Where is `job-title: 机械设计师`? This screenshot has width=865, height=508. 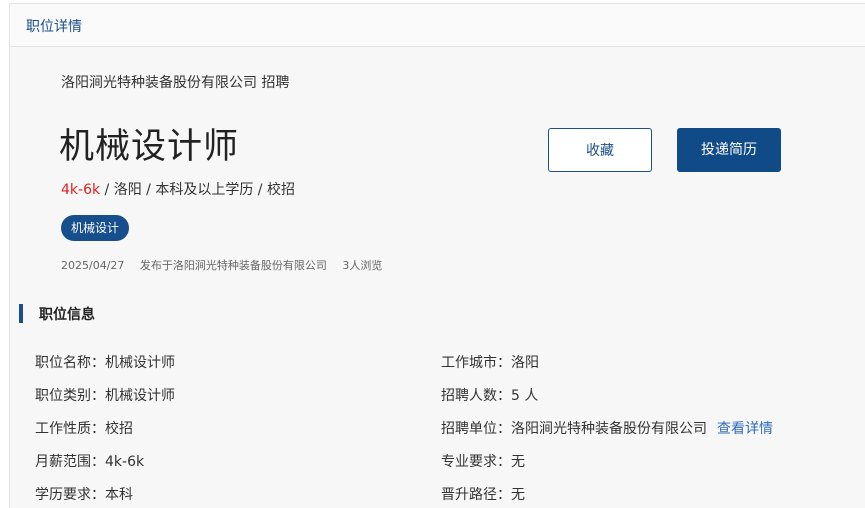 job-title: 机械设计师 is located at coordinates (149, 147).